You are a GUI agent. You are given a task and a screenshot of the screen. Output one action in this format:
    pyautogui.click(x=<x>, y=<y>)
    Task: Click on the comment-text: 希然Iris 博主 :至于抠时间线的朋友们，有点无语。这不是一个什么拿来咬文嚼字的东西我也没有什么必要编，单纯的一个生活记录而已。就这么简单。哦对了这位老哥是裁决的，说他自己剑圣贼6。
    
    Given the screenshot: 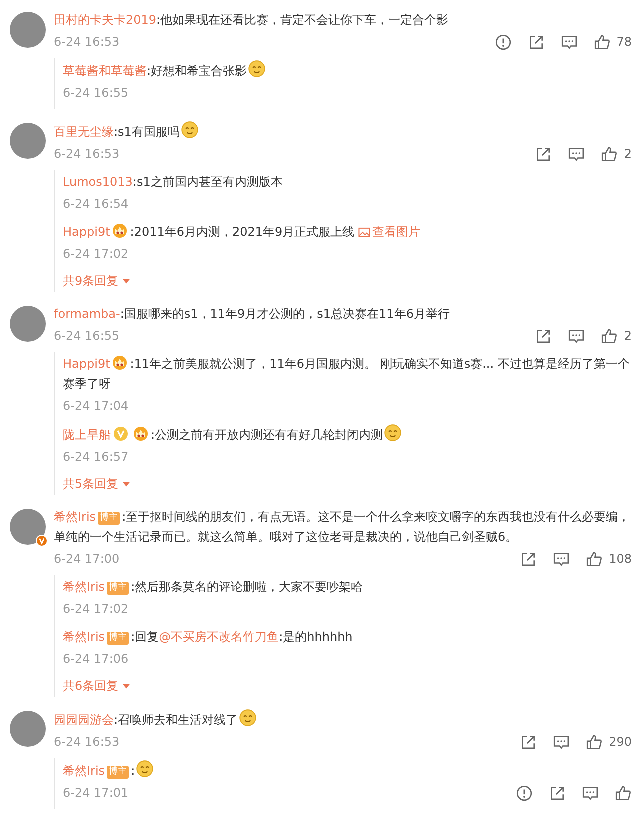 What is the action you would take?
    pyautogui.click(x=343, y=527)
    